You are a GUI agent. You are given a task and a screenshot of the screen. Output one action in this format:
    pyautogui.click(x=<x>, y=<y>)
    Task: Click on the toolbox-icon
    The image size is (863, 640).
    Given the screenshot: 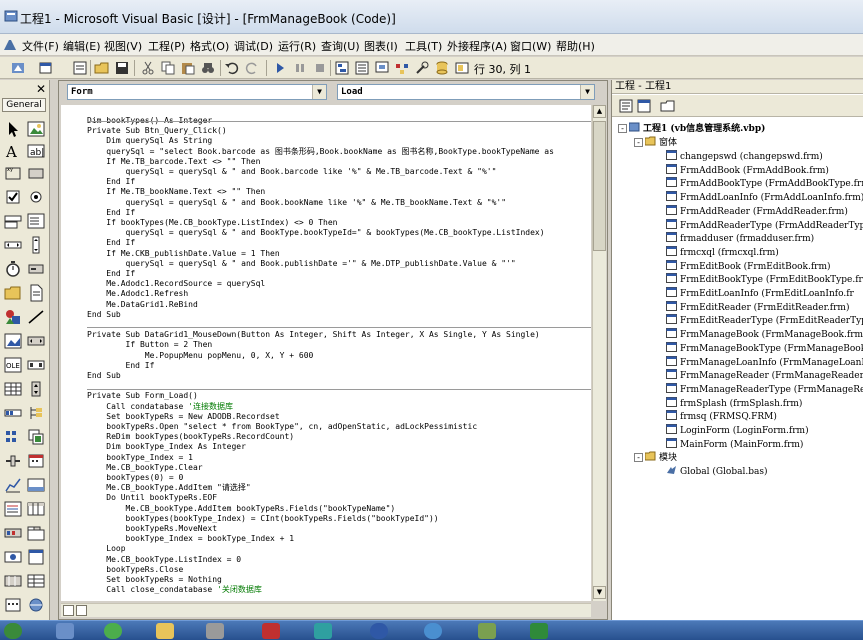 What is the action you would take?
    pyautogui.click(x=422, y=68)
    